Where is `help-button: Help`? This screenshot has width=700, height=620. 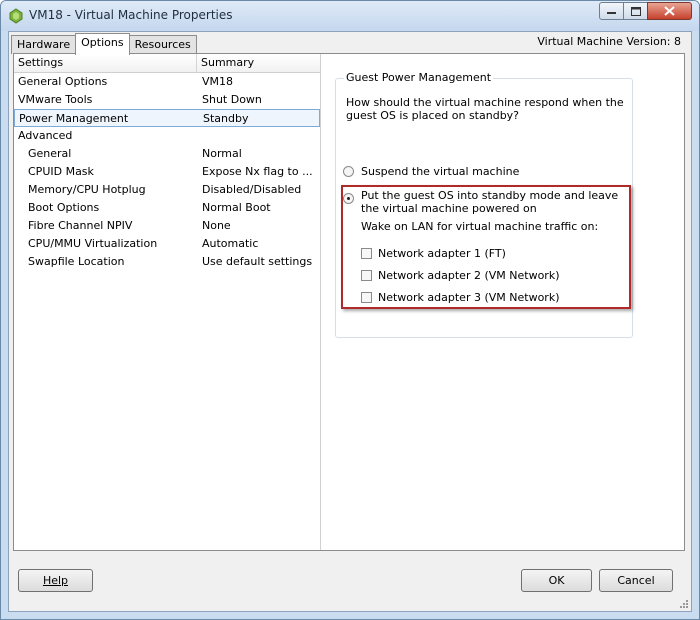
help-button: Help is located at coordinates (55, 580).